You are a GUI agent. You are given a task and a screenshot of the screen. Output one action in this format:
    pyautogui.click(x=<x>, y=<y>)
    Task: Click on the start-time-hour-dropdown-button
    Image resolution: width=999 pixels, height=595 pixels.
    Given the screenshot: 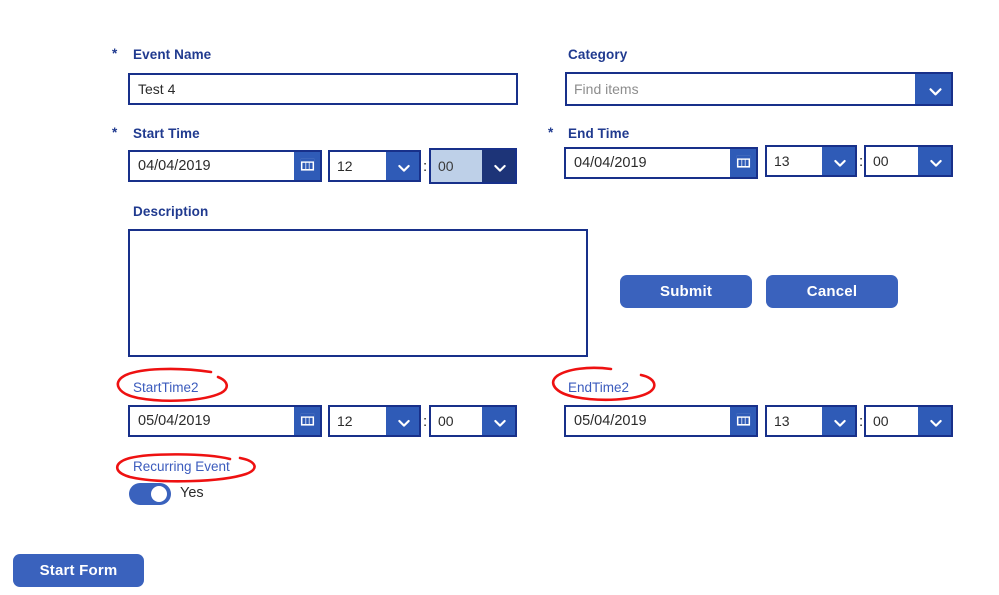 What is the action you would take?
    pyautogui.click(x=402, y=166)
    